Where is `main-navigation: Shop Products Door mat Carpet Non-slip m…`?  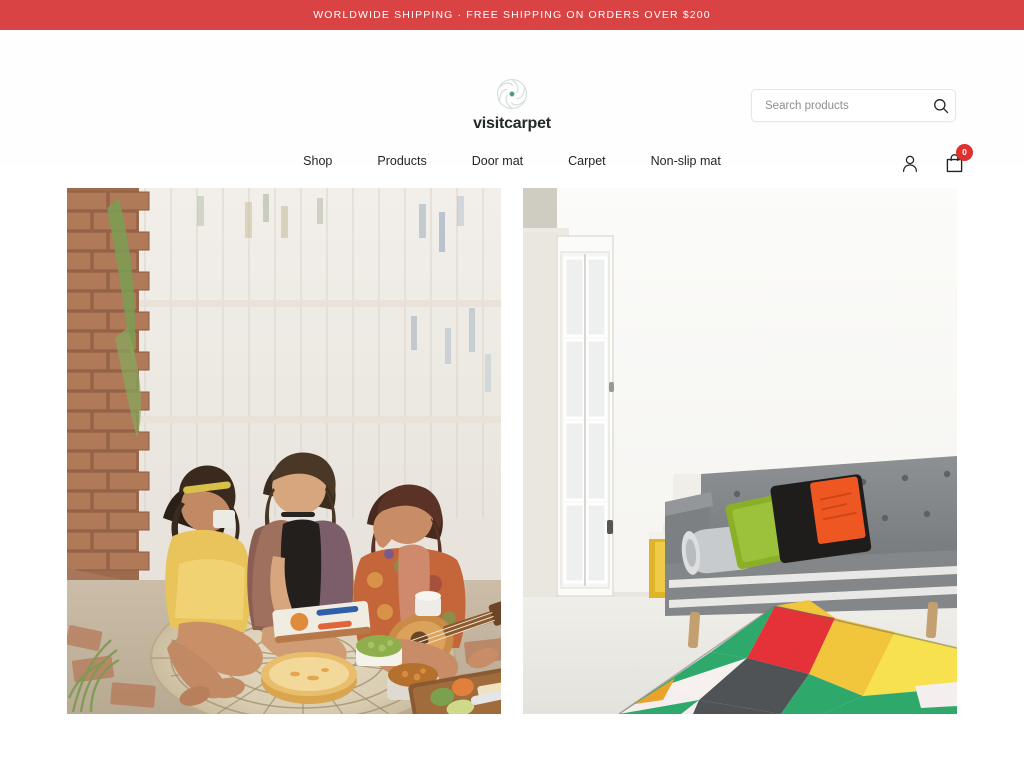 main-navigation: Shop Products Door mat Carpet Non-slip m… is located at coordinates (512, 161).